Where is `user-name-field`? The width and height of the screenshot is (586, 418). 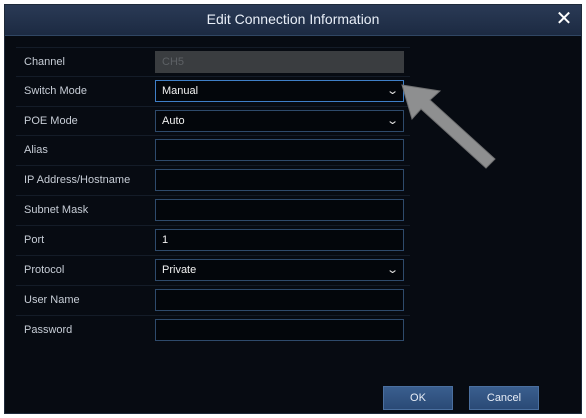
user-name-field is located at coordinates (279, 300).